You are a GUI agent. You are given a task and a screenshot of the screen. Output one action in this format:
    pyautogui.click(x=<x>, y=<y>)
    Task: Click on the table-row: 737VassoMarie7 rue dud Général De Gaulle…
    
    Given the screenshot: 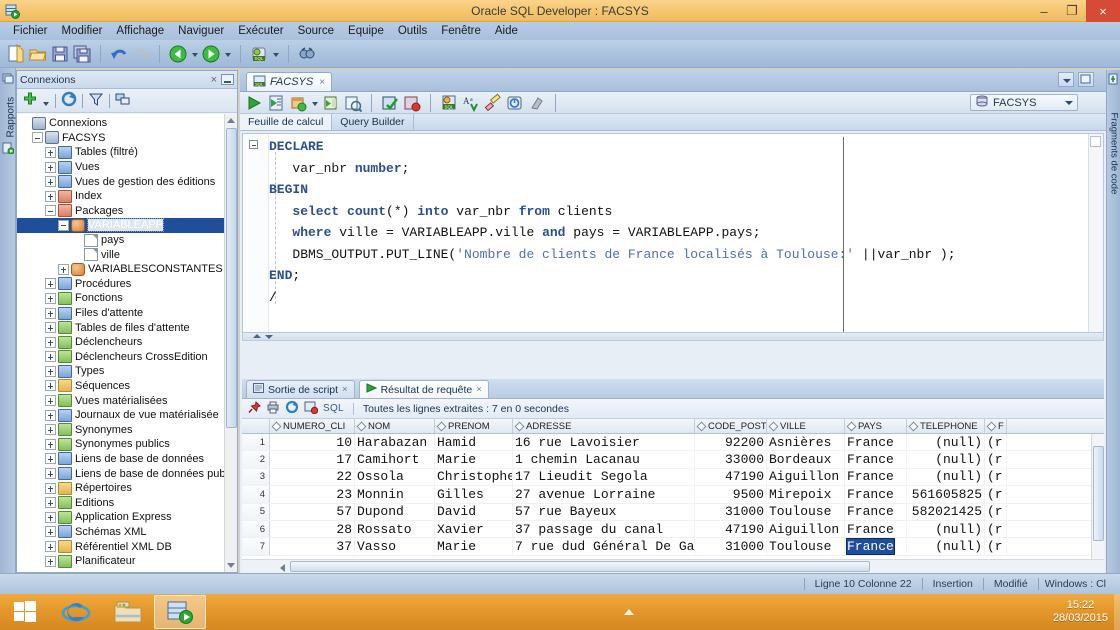 What is the action you would take?
    pyautogui.click(x=673, y=547)
    